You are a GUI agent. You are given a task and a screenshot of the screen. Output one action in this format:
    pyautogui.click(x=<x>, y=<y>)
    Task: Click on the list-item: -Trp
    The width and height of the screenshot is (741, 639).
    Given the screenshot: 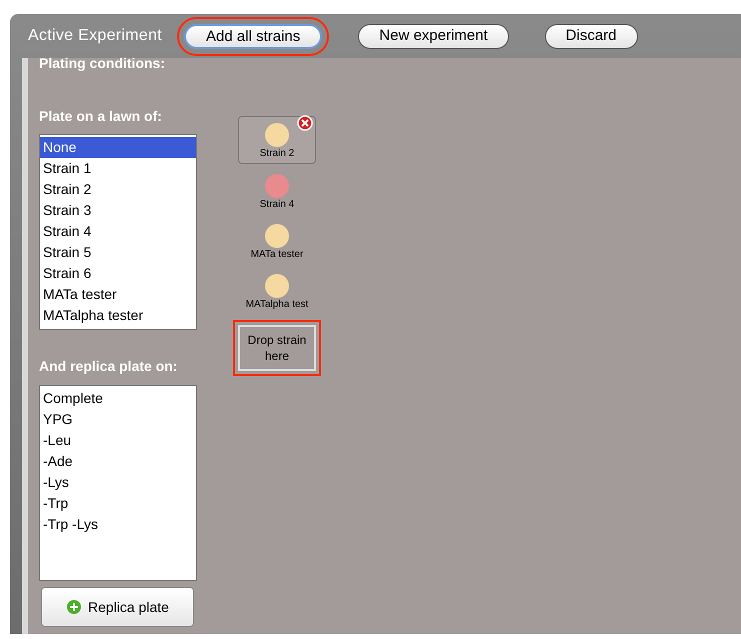 What is the action you would take?
    pyautogui.click(x=118, y=503)
    